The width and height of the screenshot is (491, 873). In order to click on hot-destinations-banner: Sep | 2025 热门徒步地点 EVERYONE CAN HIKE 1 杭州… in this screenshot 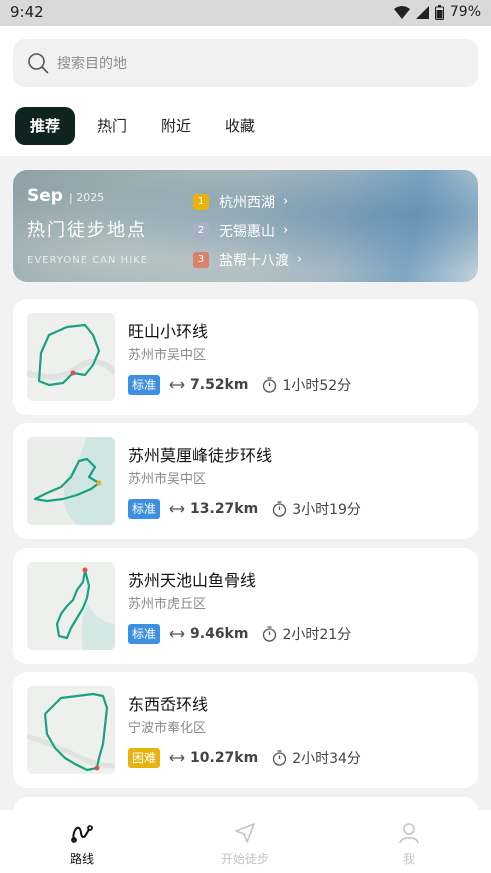, I will do `click(245, 226)`.